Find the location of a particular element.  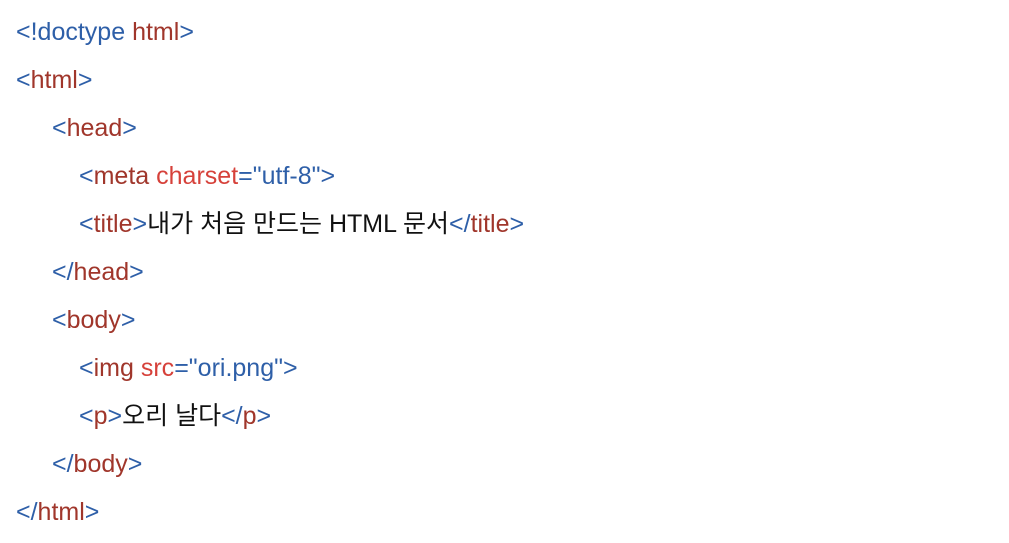

code-line-title: <title>내가 처음 만드는 HTML 문서</title> is located at coordinates (262, 224).